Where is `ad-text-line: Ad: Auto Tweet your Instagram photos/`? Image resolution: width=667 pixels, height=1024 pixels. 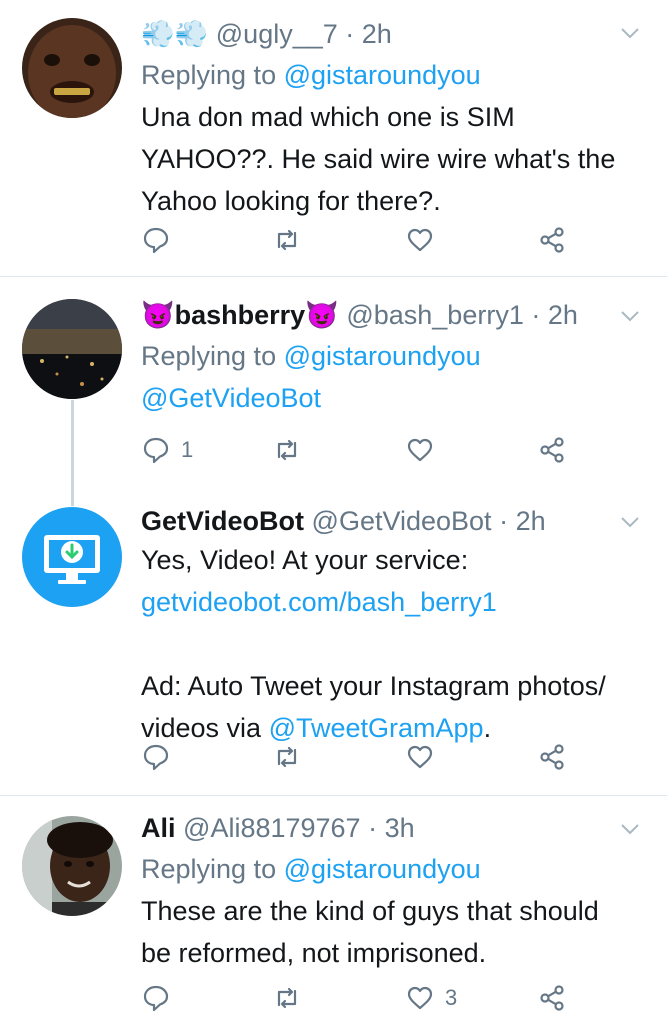
ad-text-line: Ad: Auto Tweet your Instagram photos/ is located at coordinates (373, 686).